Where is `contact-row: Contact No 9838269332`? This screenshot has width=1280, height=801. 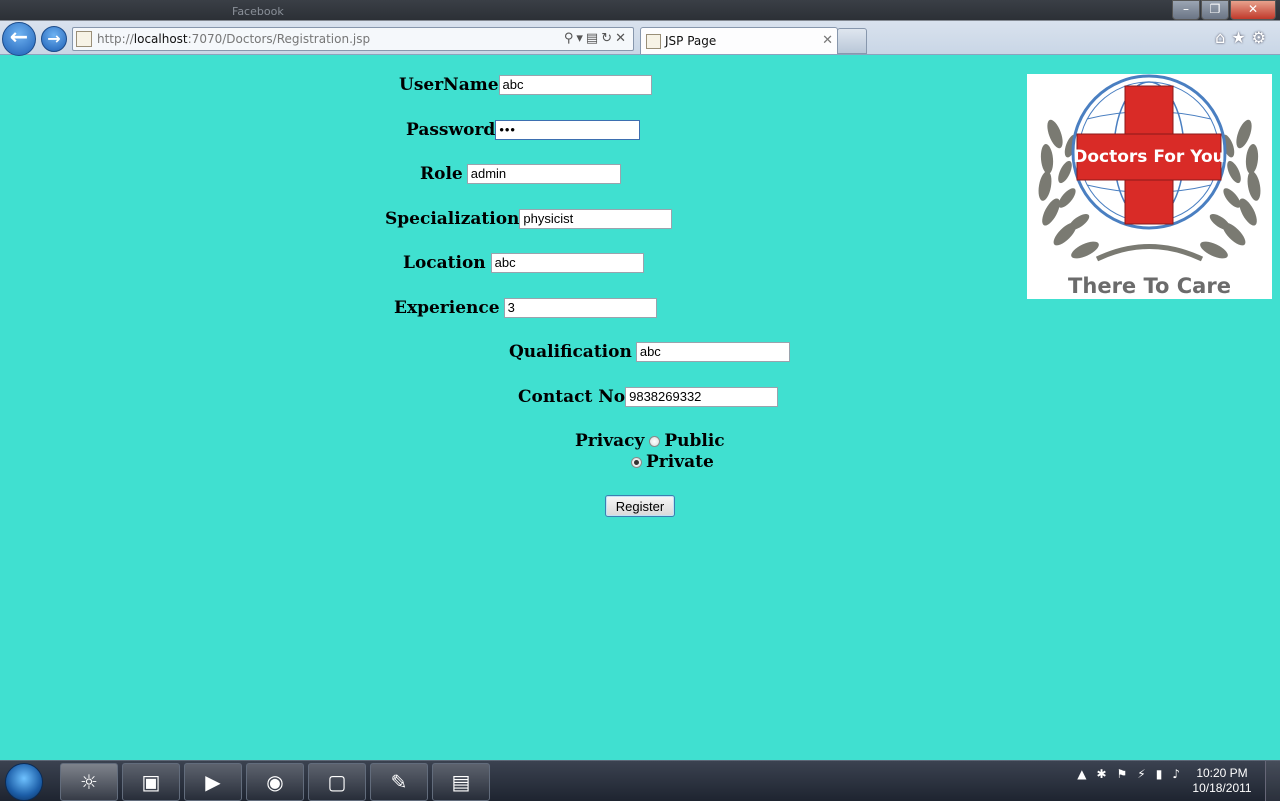
contact-row: Contact No 9838269332 is located at coordinates (648, 397).